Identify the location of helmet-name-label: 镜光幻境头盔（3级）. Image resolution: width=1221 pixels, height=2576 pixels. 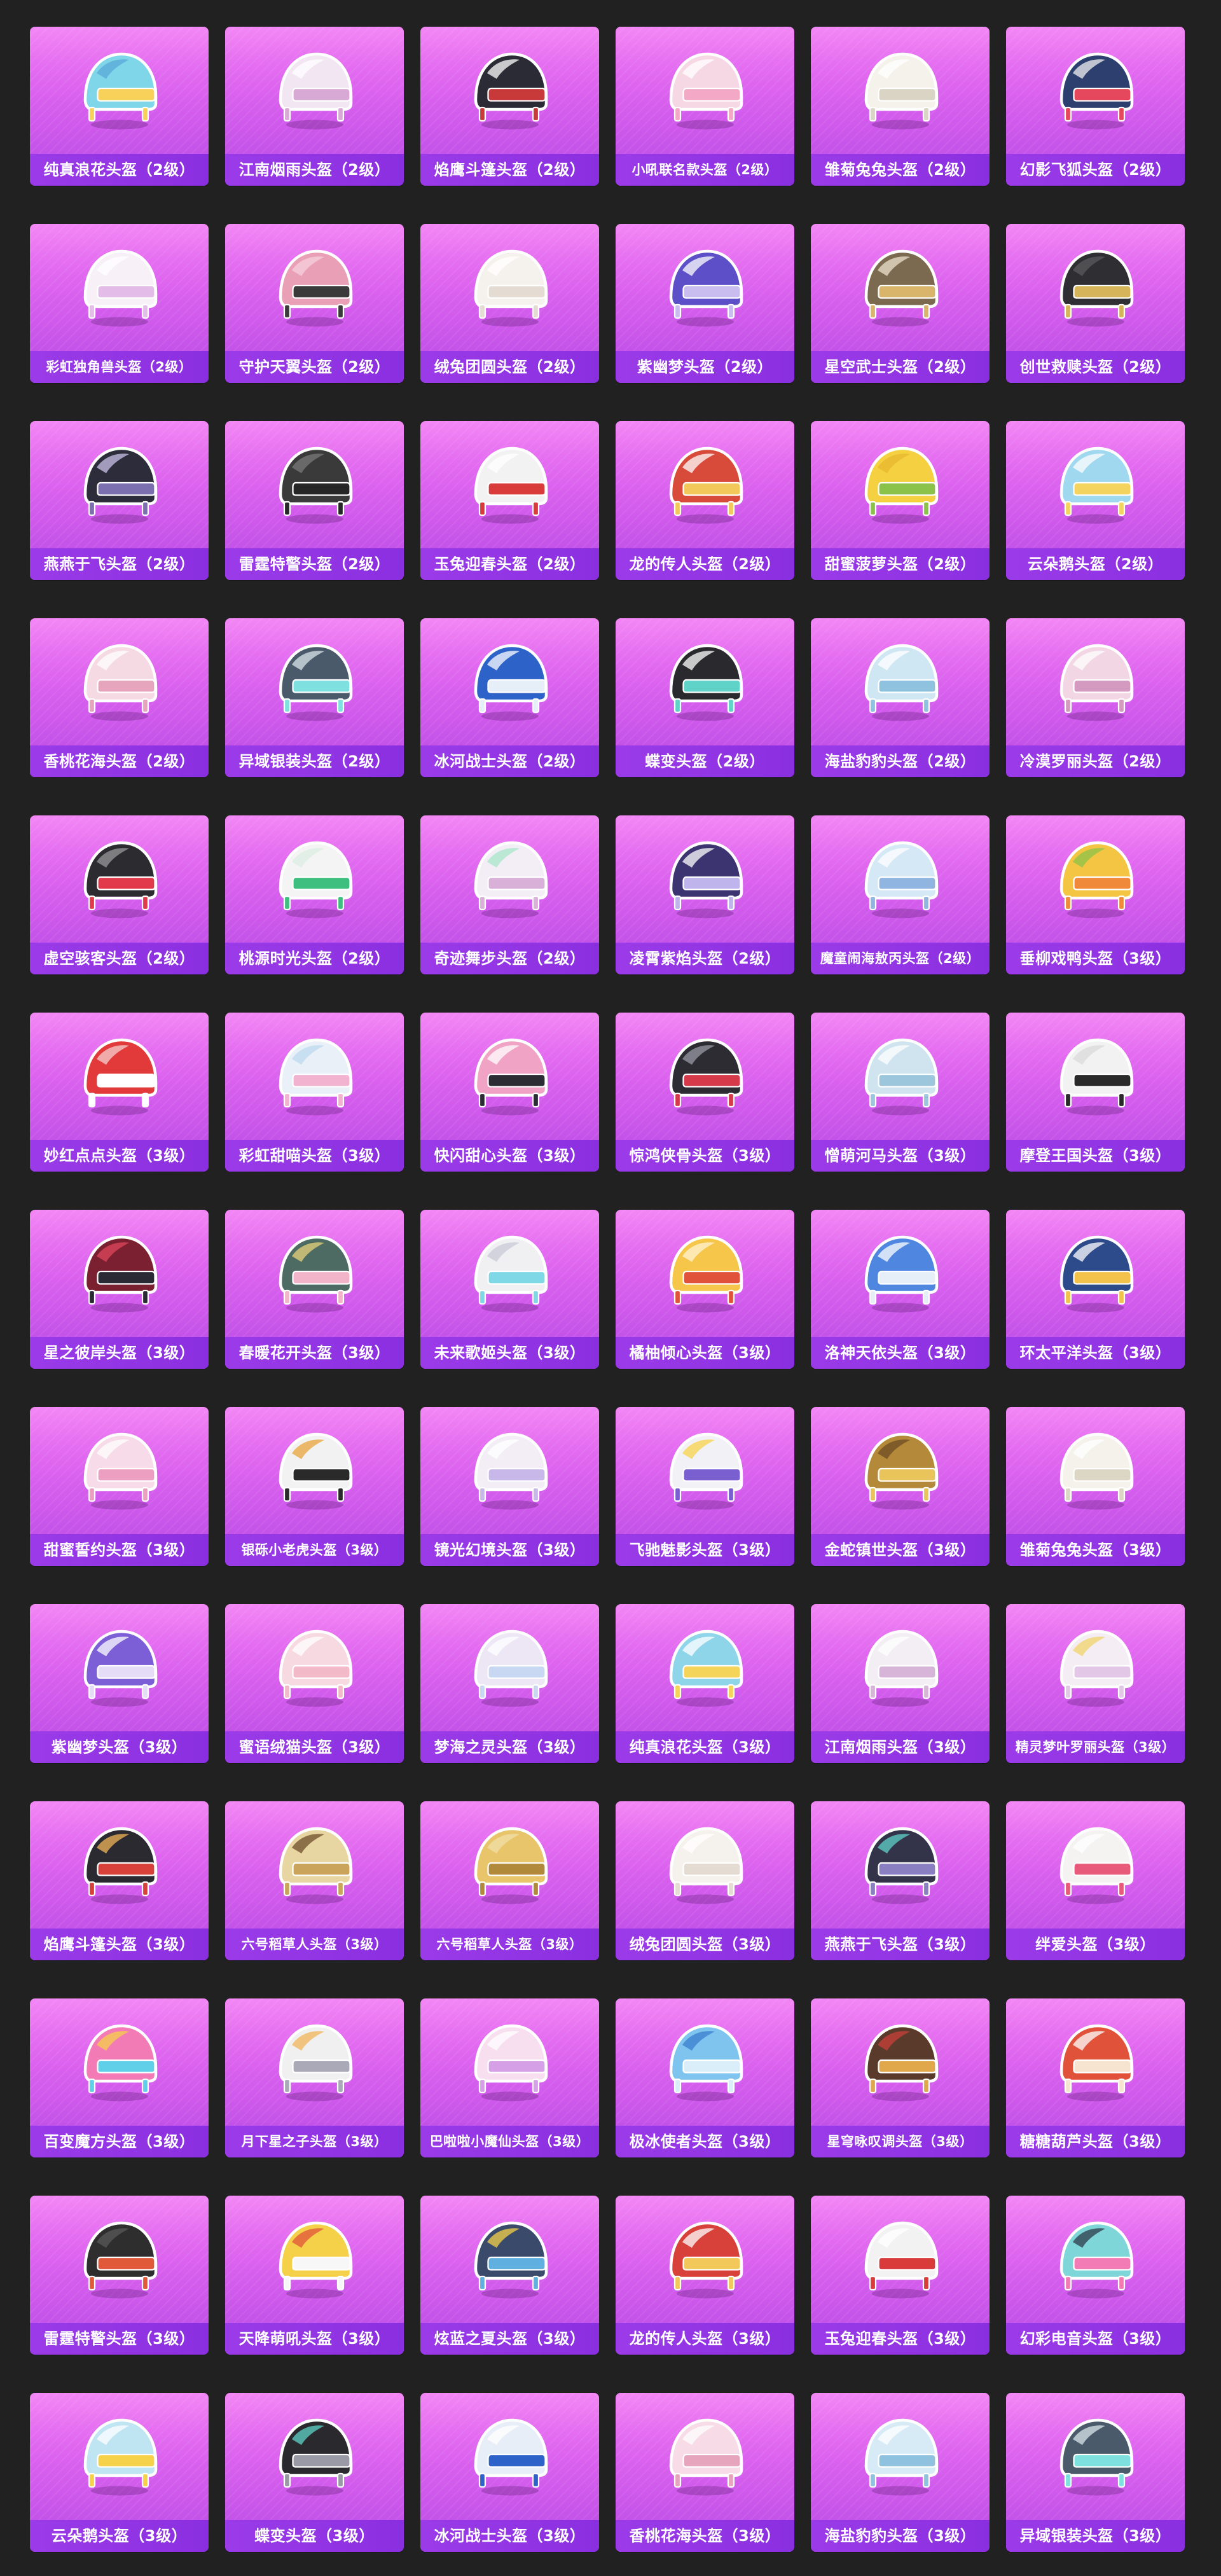
(509, 1550).